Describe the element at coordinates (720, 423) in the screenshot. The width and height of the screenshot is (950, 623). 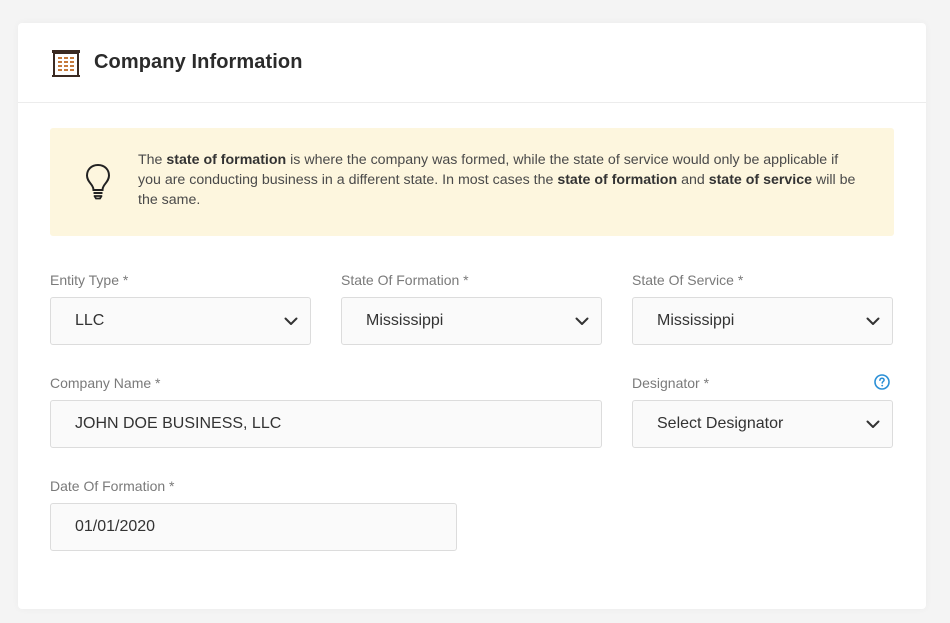
I see `designator-value: Select Designator` at that location.